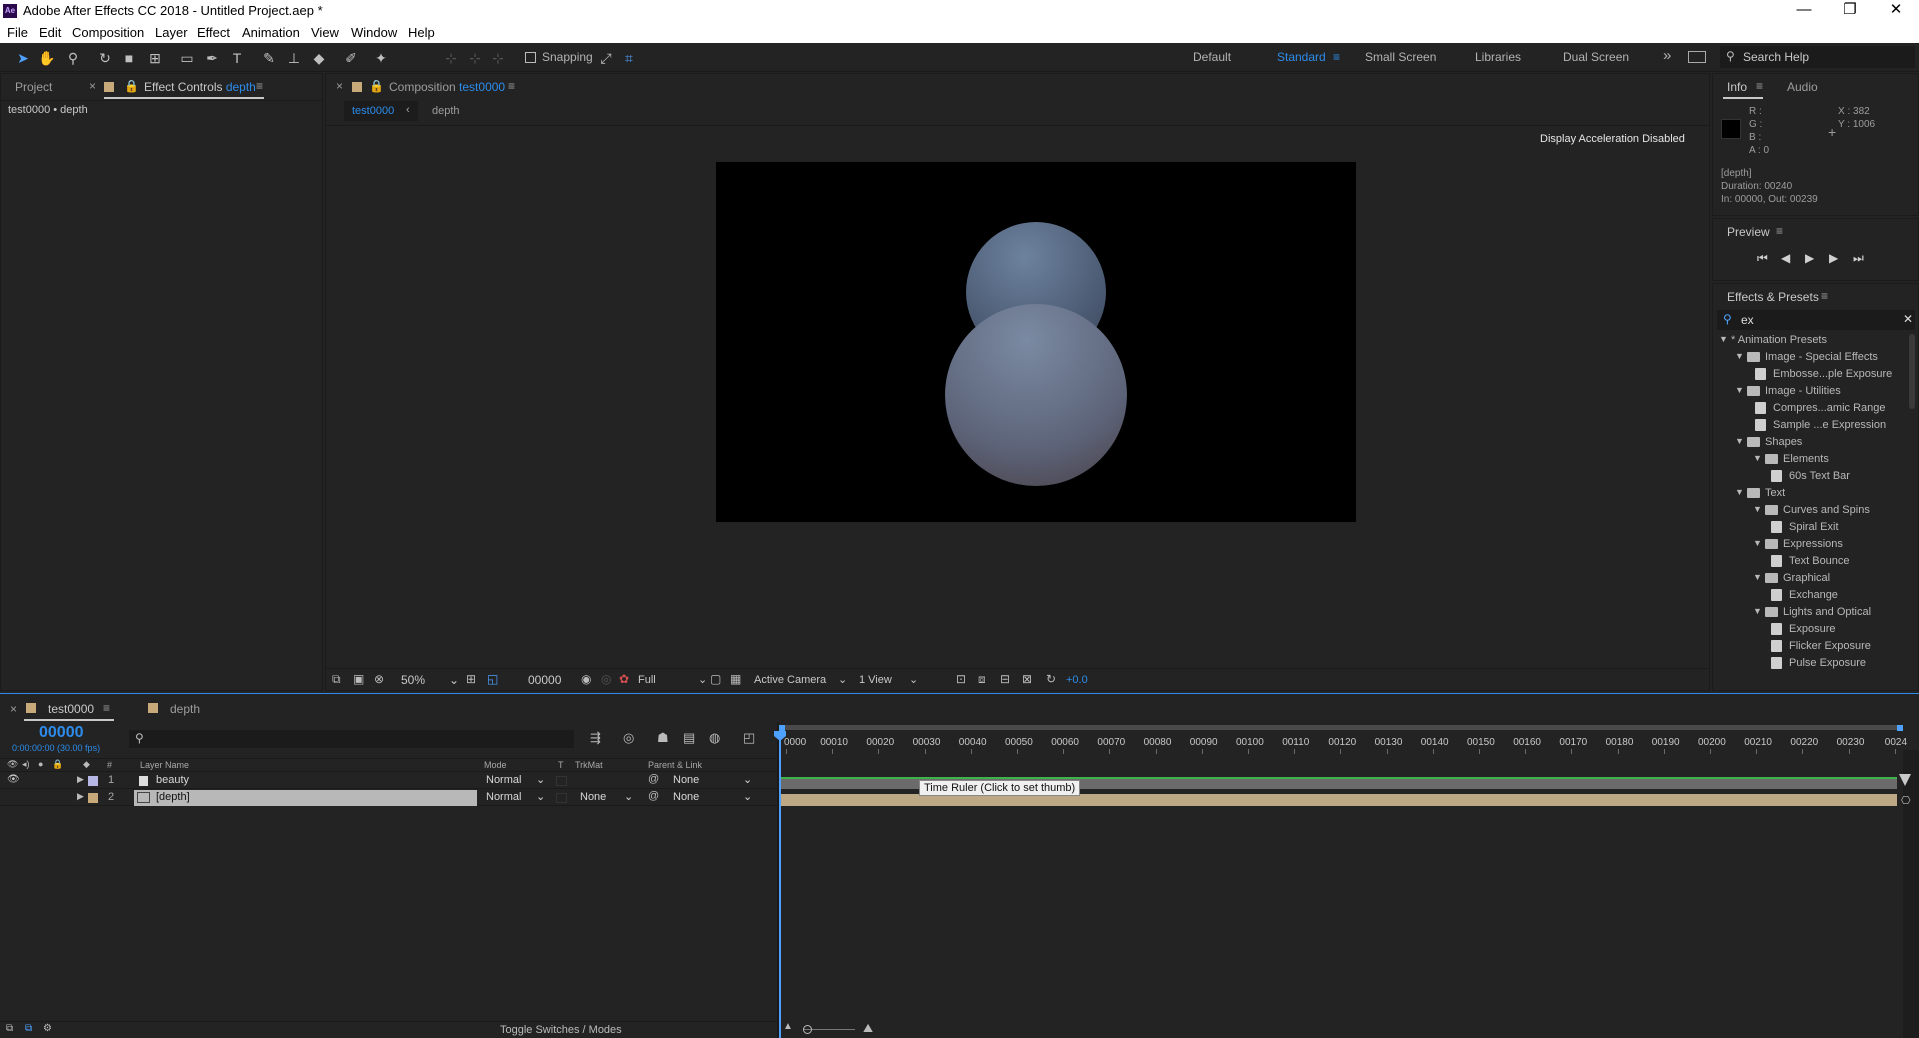  I want to click on selection-tool-icon: ➤, so click(23, 58).